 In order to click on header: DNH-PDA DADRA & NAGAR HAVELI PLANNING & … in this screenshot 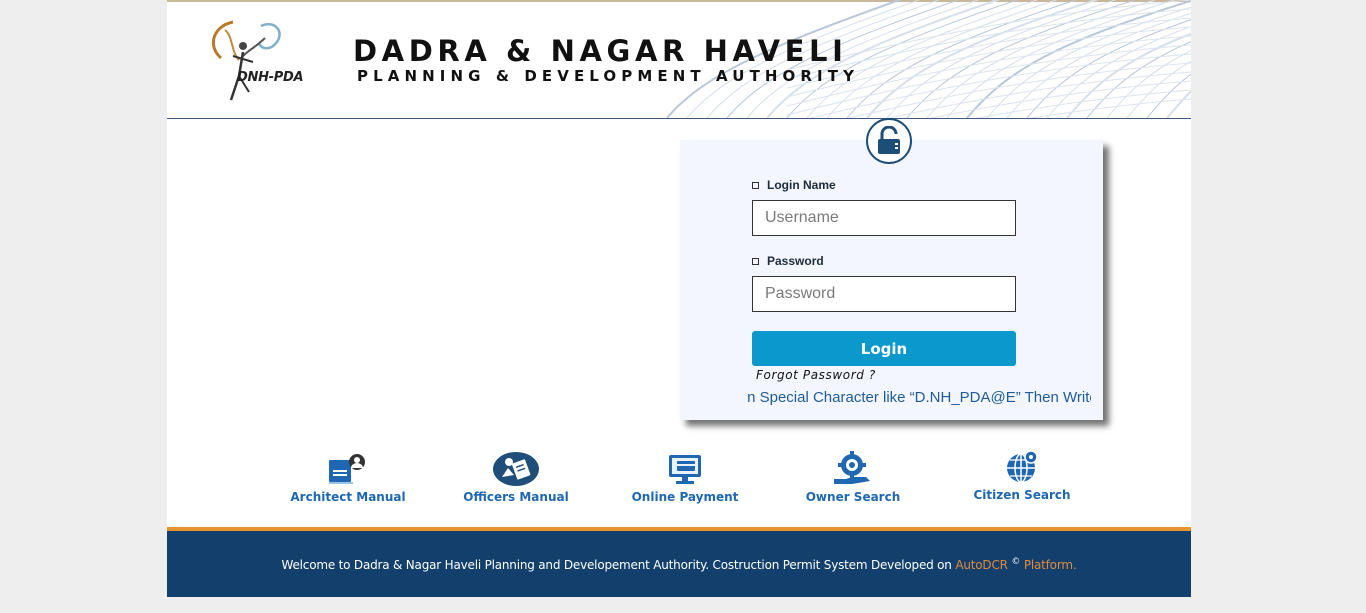, I will do `click(679, 59)`.